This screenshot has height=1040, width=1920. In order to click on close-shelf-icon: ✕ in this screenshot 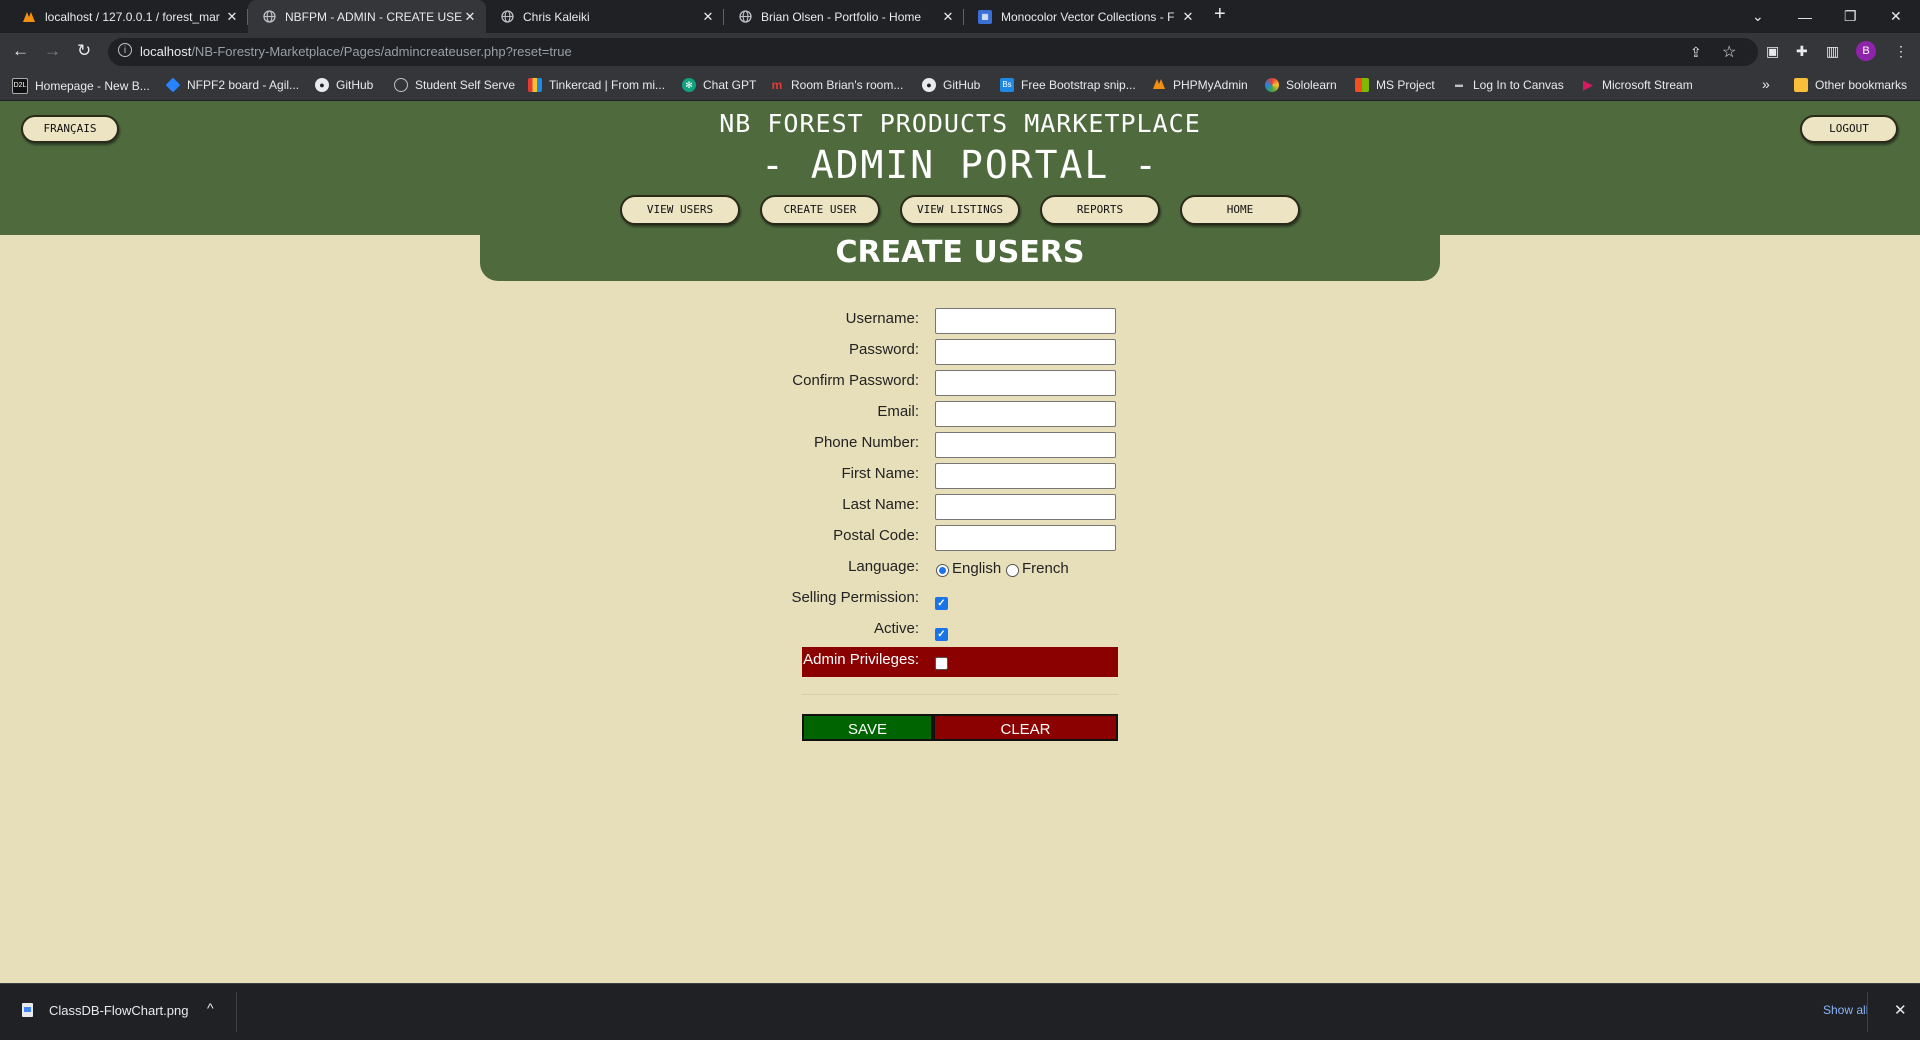, I will do `click(1900, 1010)`.